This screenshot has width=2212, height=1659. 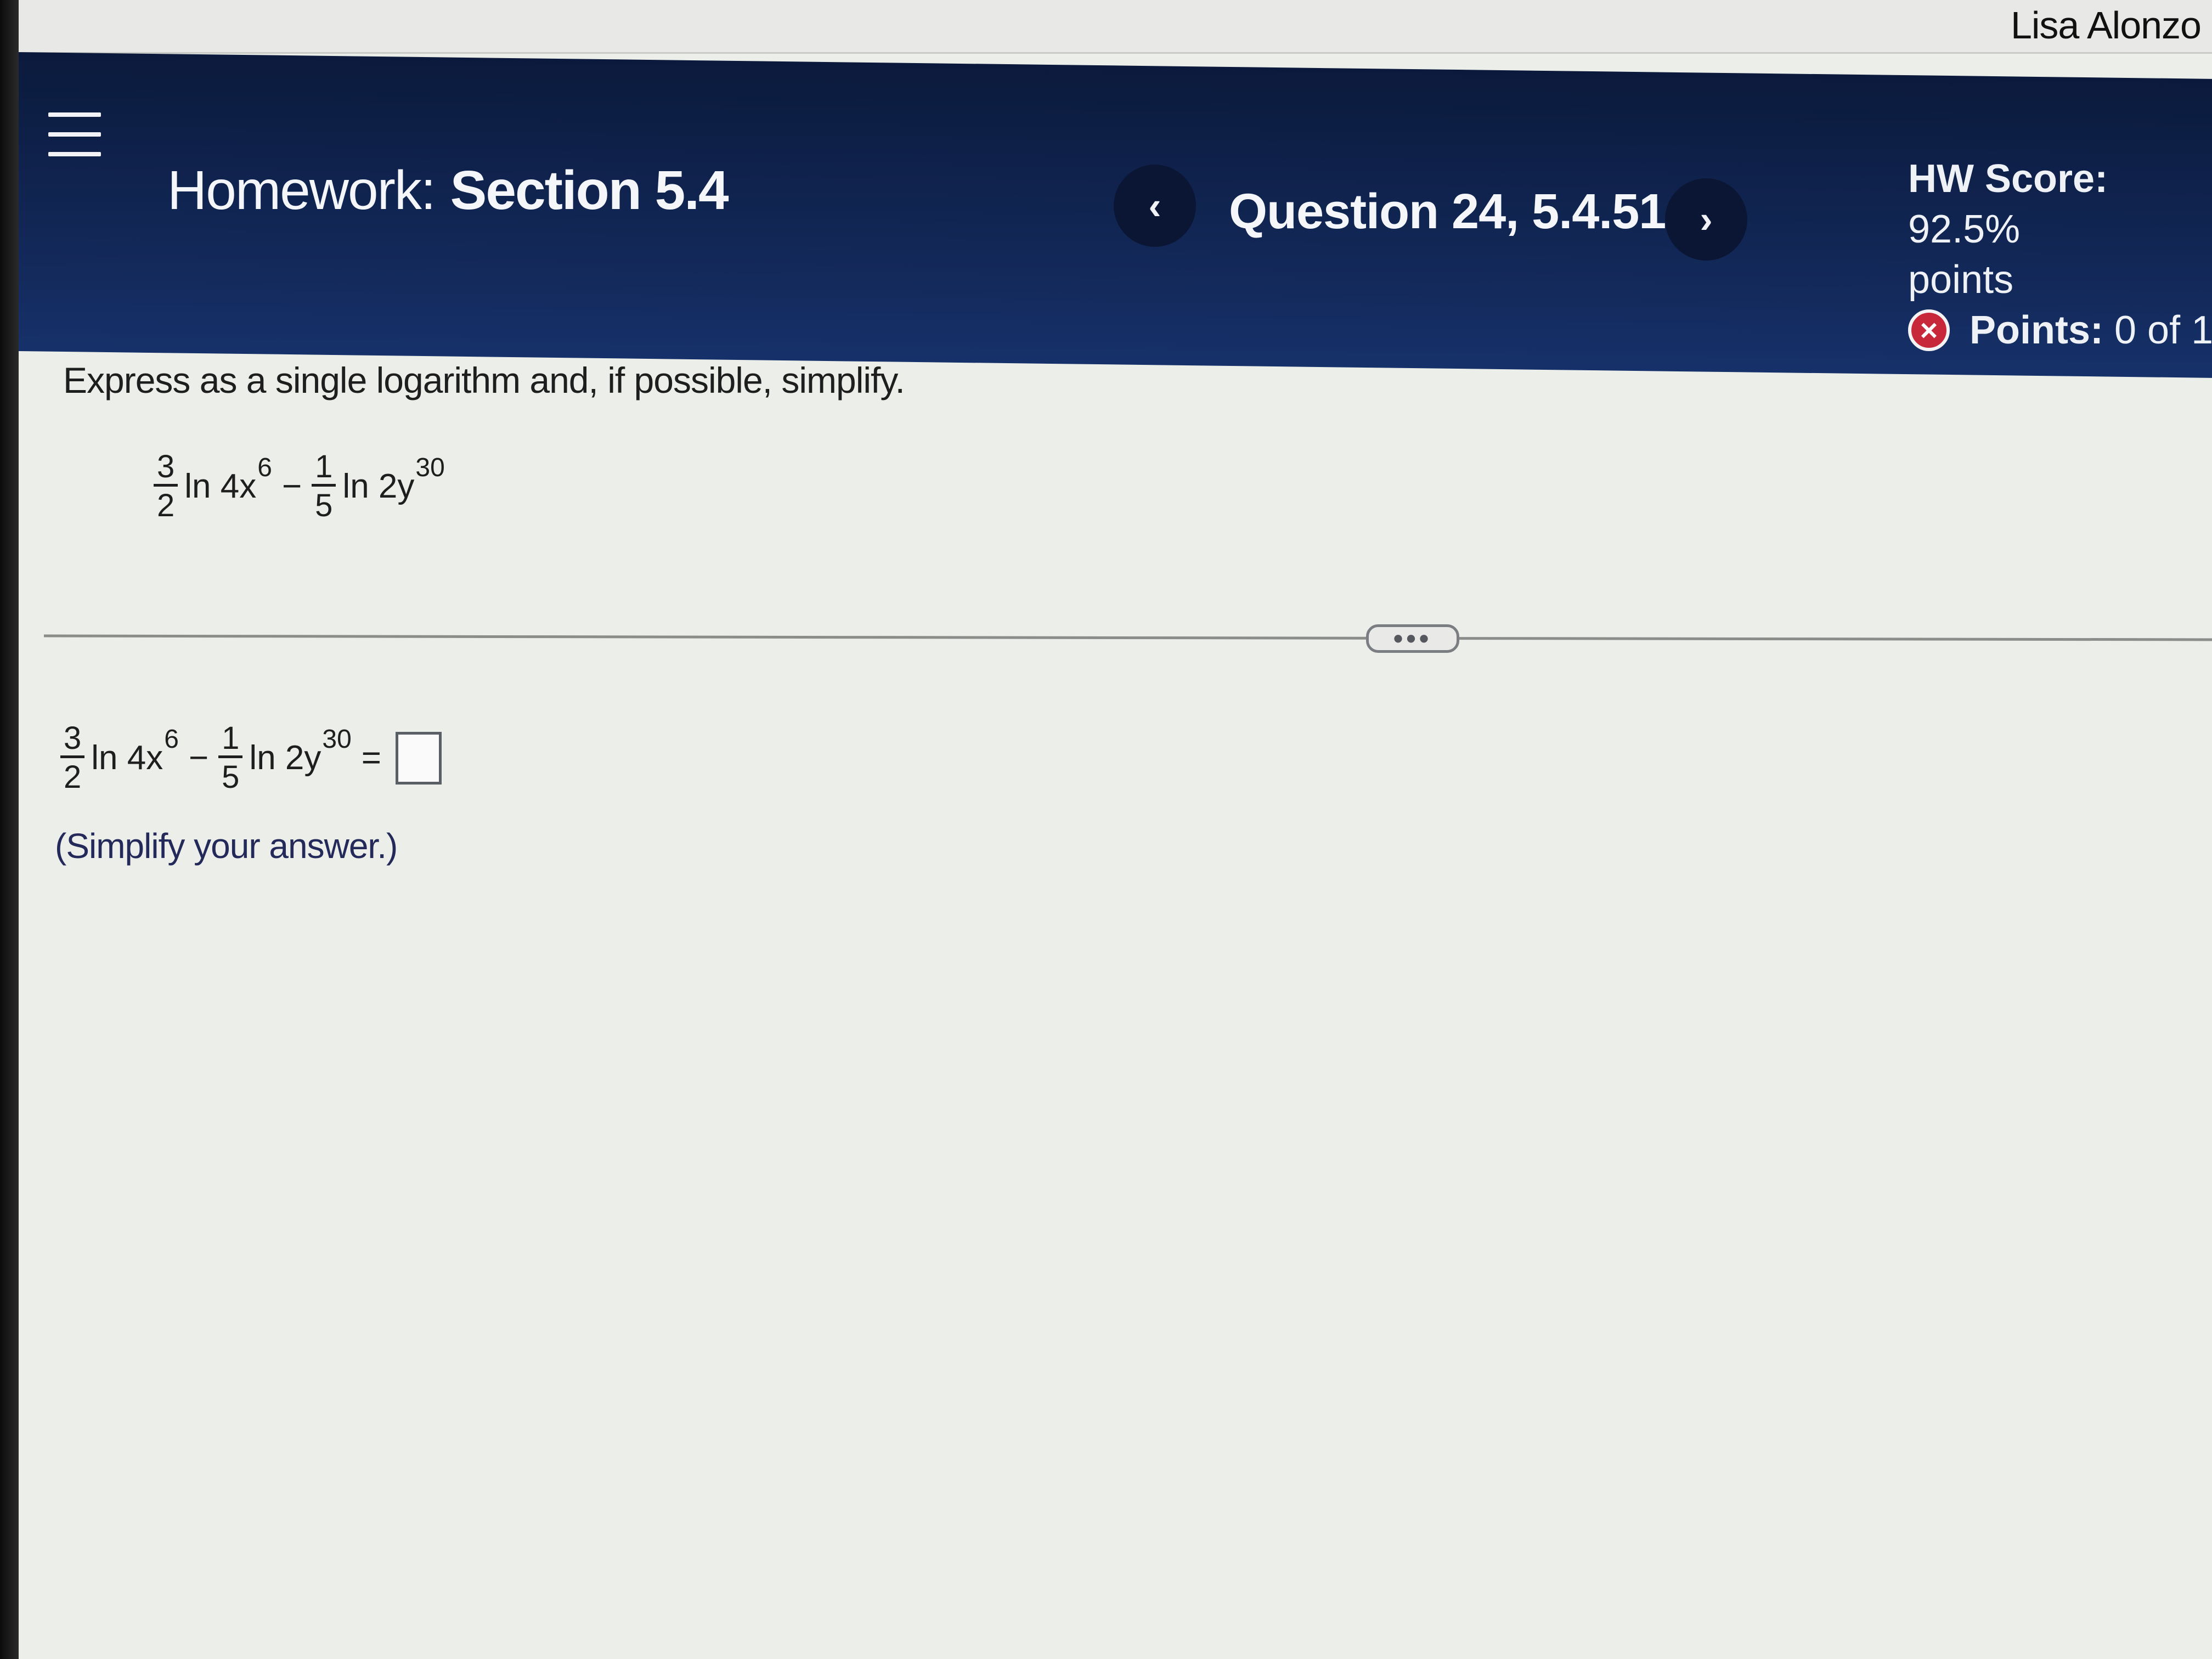 What do you see at coordinates (419, 758) in the screenshot?
I see `answer-input` at bounding box center [419, 758].